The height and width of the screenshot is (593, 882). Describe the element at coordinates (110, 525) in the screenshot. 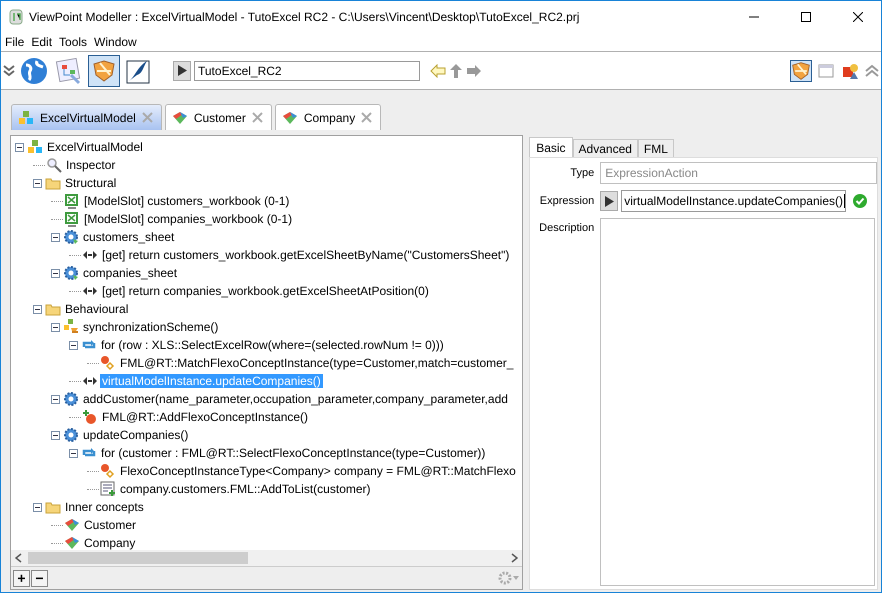

I see `tree-item: Customer` at that location.